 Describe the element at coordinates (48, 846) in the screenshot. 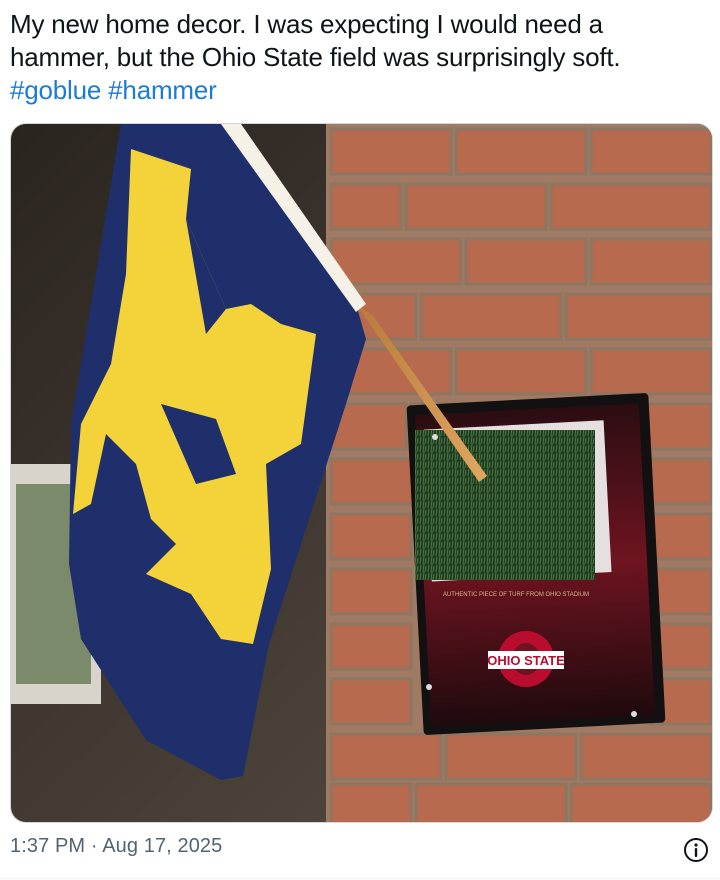

I see `tweet-time: 1:37 PM` at that location.